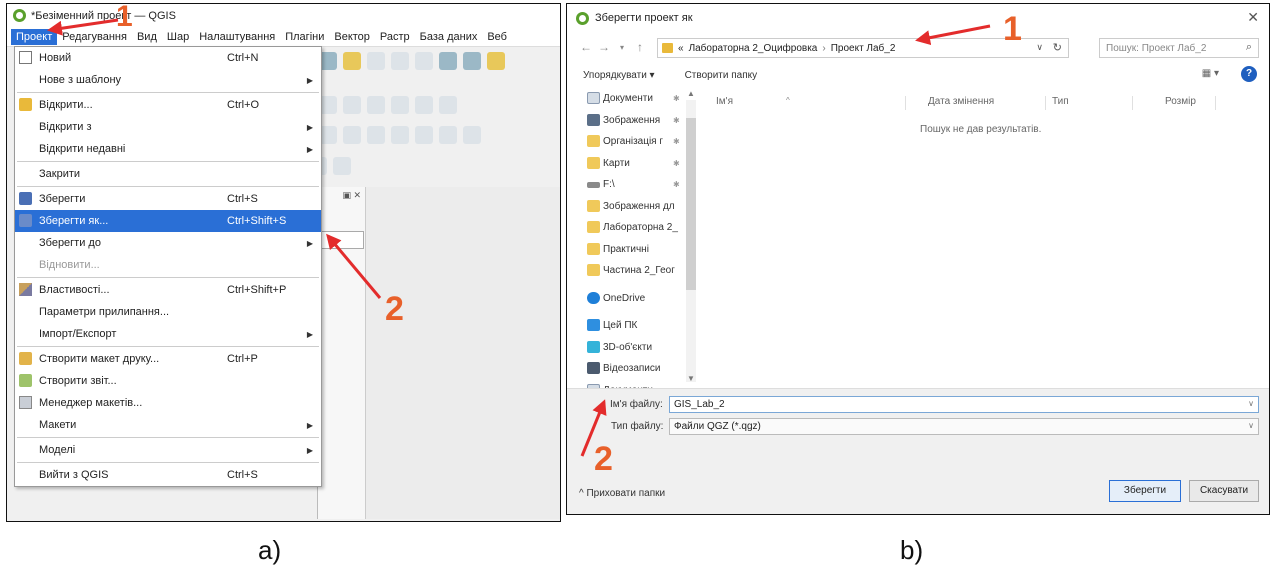  I want to click on save-button: Зберегти, so click(1145, 491).